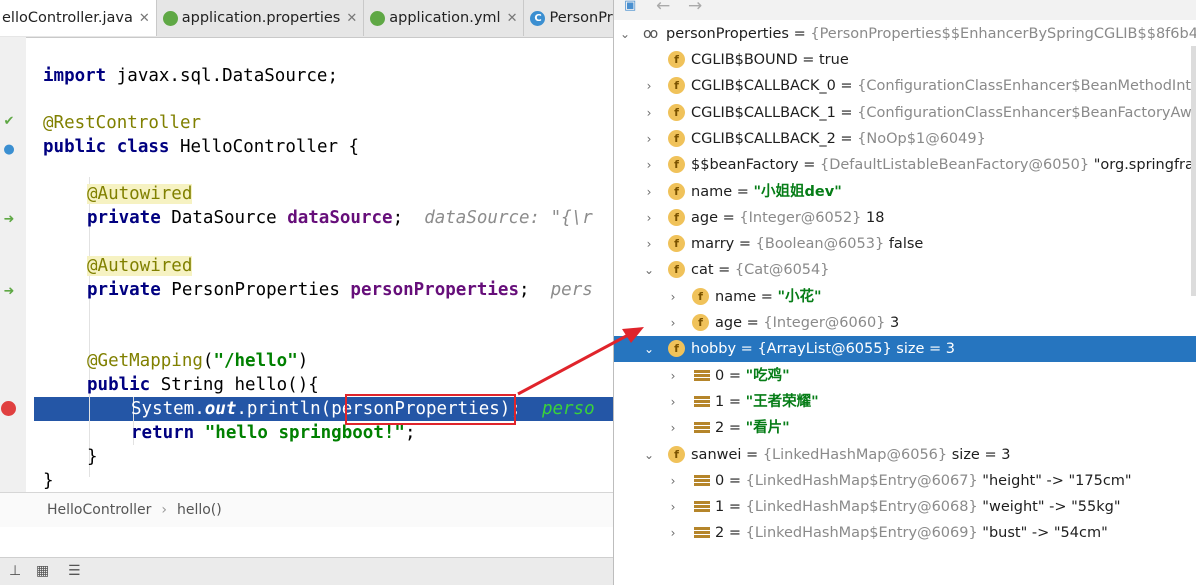  What do you see at coordinates (306, 571) in the screenshot?
I see `bottom-toolbar: ⊥ ▦ ☰` at bounding box center [306, 571].